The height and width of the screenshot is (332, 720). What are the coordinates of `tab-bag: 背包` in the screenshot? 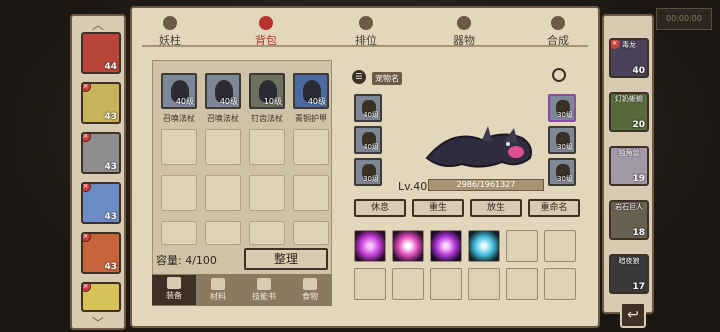 It's located at (266, 32).